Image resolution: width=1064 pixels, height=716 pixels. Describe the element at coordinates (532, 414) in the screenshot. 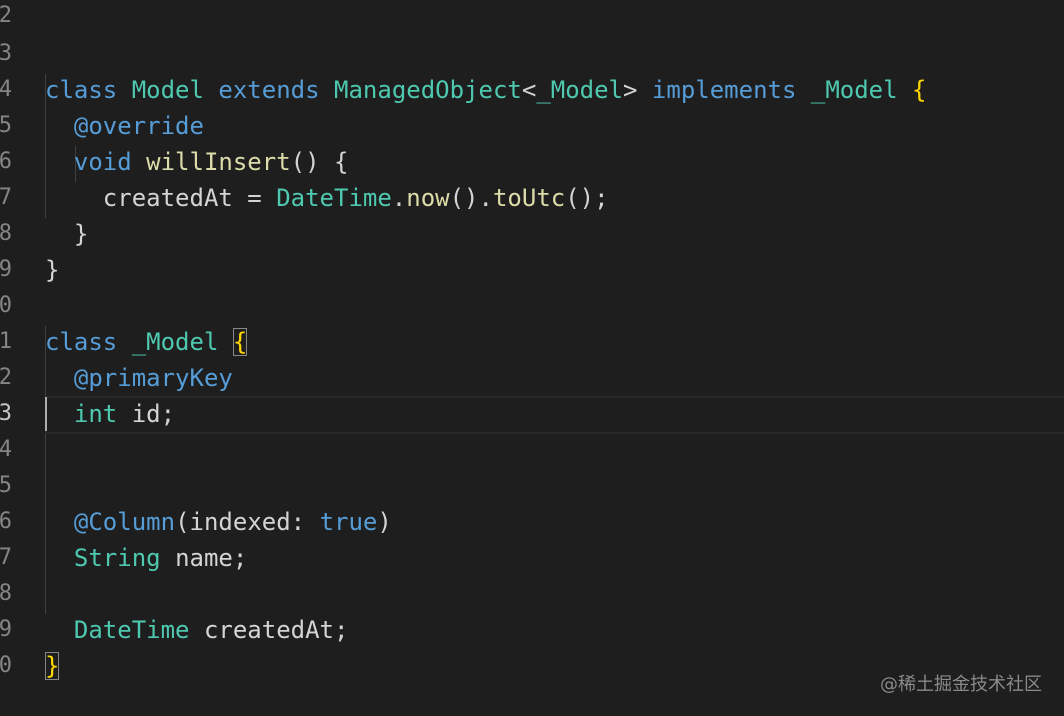

I see `code-line-current` at that location.